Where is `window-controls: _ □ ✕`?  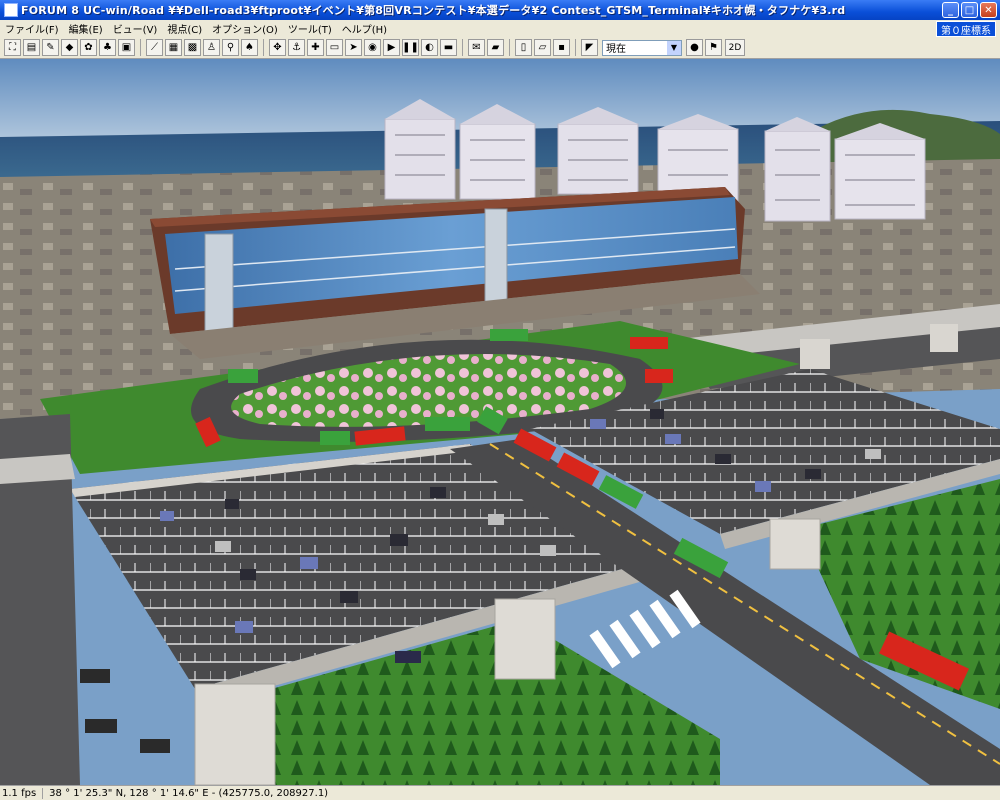 window-controls: _ □ ✕ is located at coordinates (969, 10).